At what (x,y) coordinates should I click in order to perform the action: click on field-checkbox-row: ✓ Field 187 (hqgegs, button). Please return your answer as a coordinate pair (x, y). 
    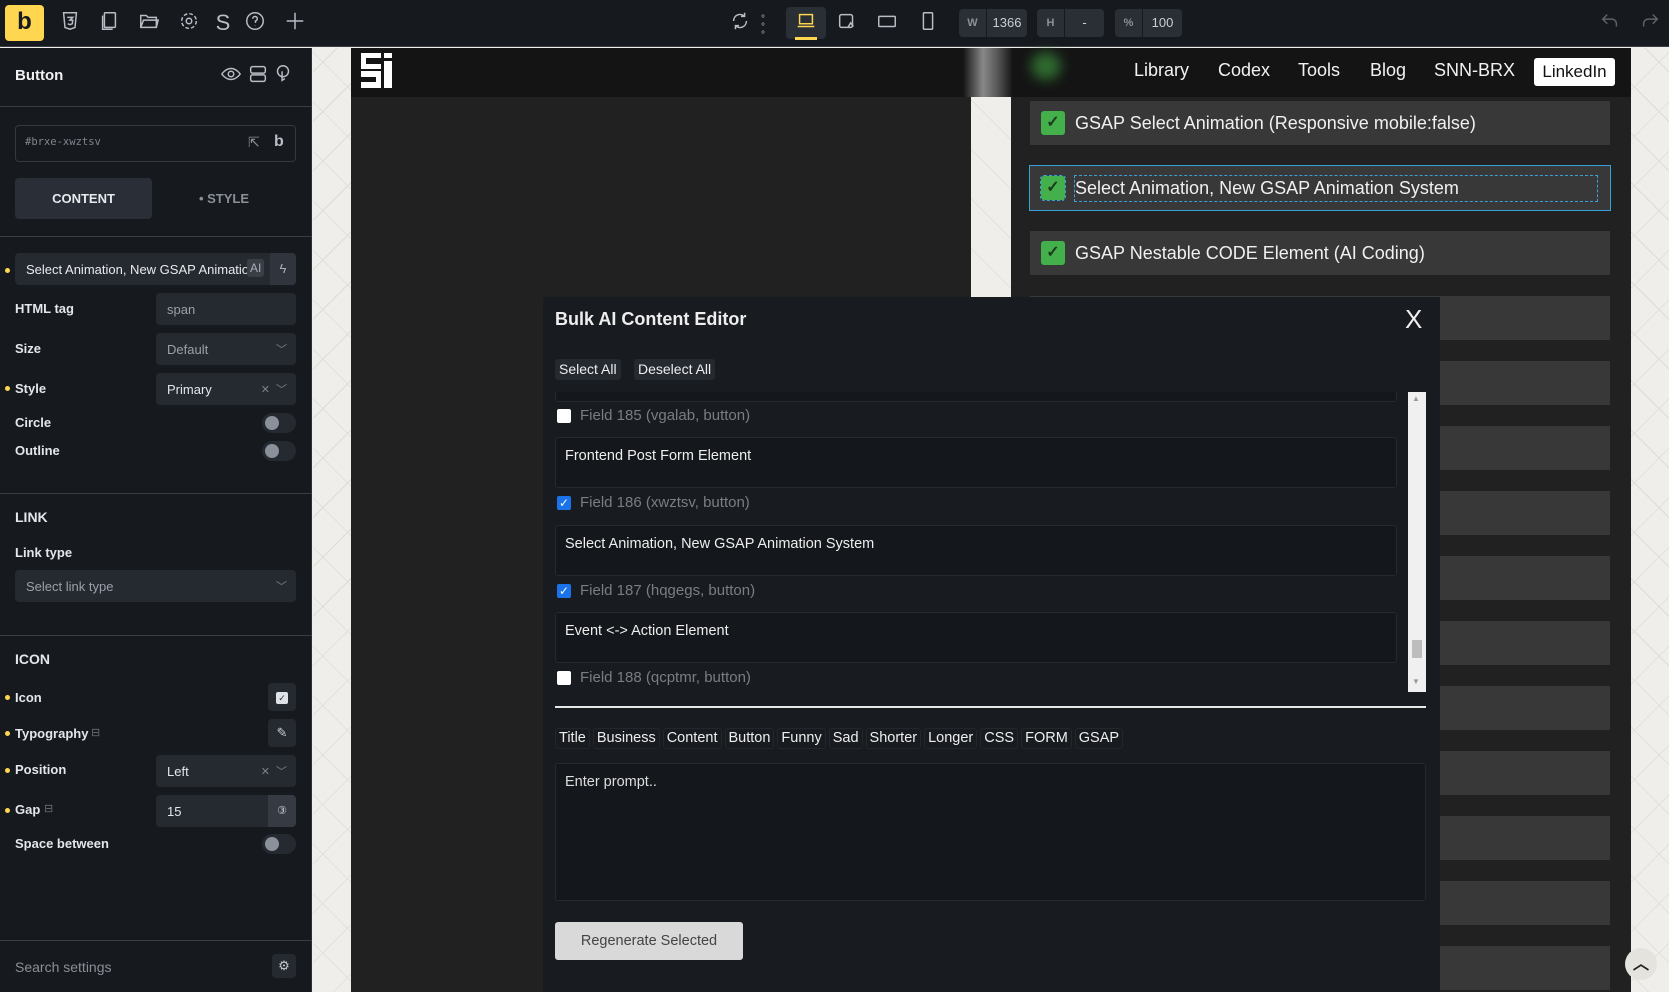
    Looking at the image, I should click on (656, 590).